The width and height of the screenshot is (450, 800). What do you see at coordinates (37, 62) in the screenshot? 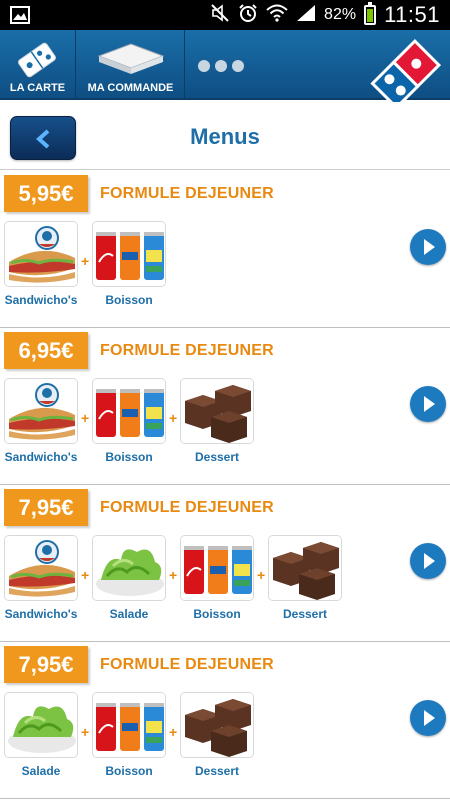
I see `domino-tile-icon` at bounding box center [37, 62].